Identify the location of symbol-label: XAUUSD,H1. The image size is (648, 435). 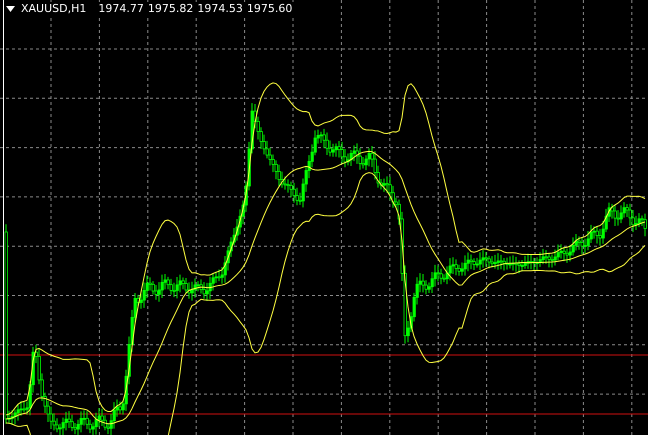
(53, 8).